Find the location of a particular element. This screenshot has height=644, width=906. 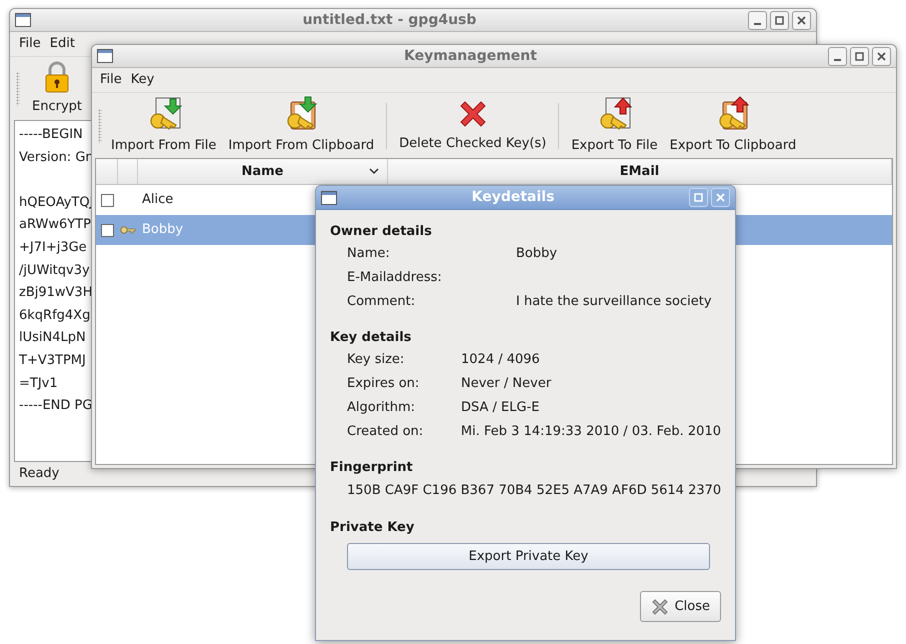

toolbar-button: Export To Clipboard is located at coordinates (733, 126).